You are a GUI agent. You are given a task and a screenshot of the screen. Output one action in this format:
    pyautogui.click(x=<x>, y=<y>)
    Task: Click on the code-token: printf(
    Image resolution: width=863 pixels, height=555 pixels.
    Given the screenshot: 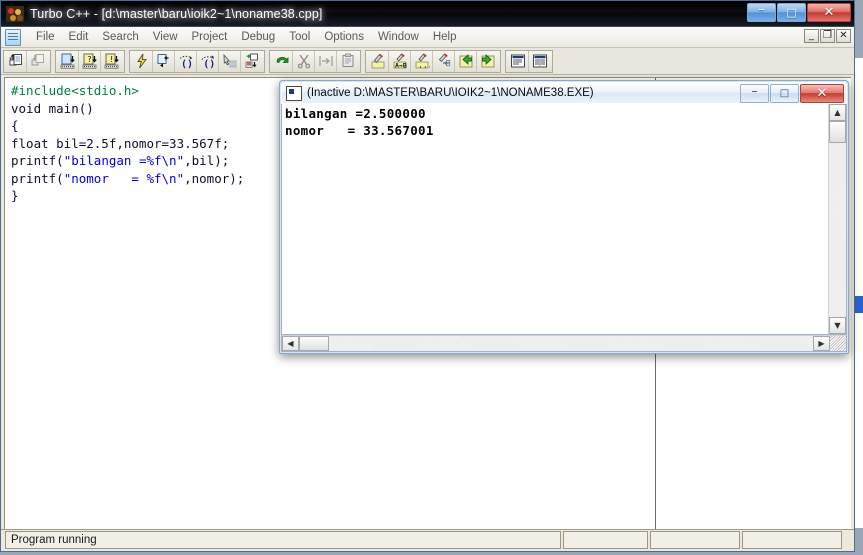 What is the action you would take?
    pyautogui.click(x=37, y=160)
    